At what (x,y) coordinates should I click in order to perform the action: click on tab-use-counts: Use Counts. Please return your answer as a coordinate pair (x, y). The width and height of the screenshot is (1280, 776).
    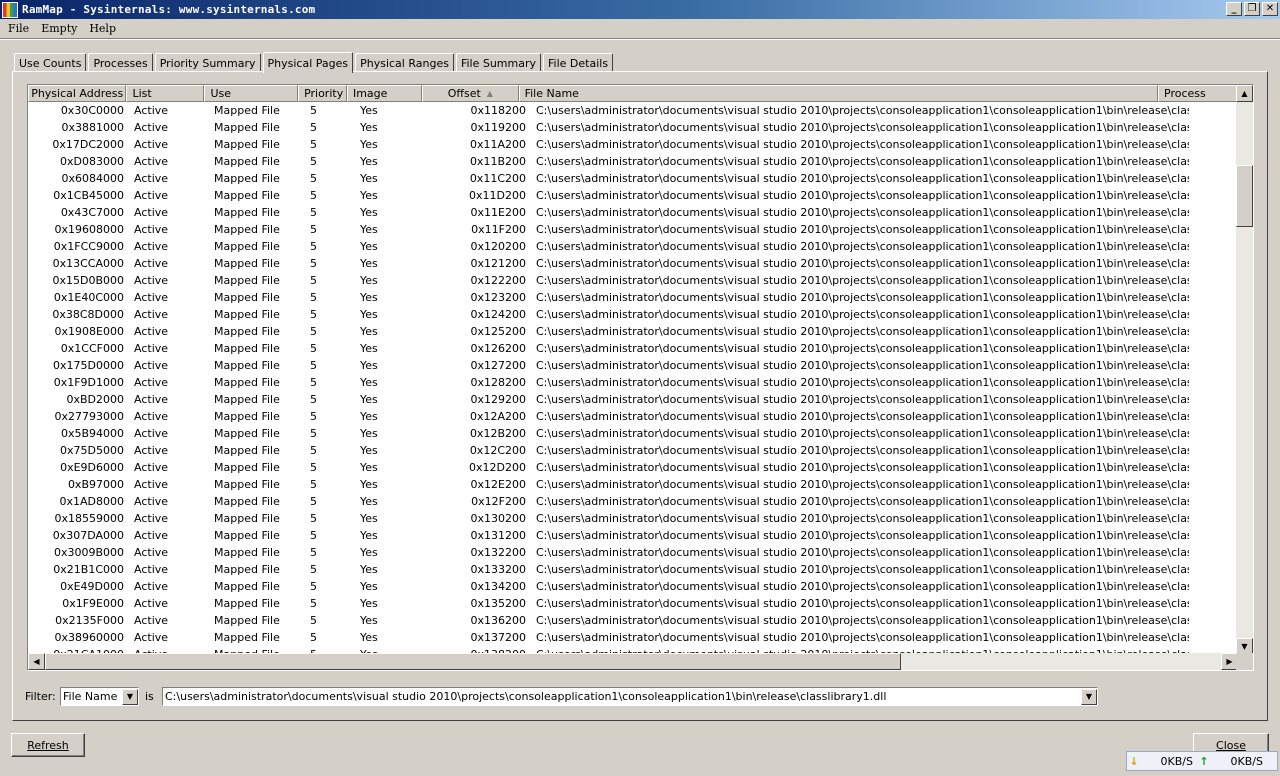
    Looking at the image, I should click on (50, 62).